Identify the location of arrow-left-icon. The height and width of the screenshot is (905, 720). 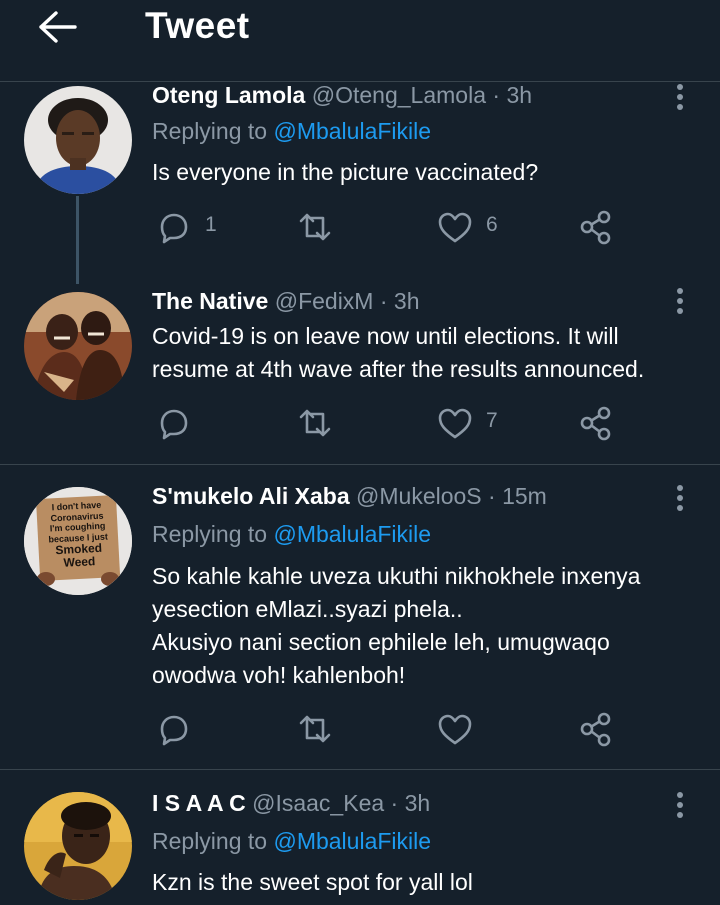
(58, 27).